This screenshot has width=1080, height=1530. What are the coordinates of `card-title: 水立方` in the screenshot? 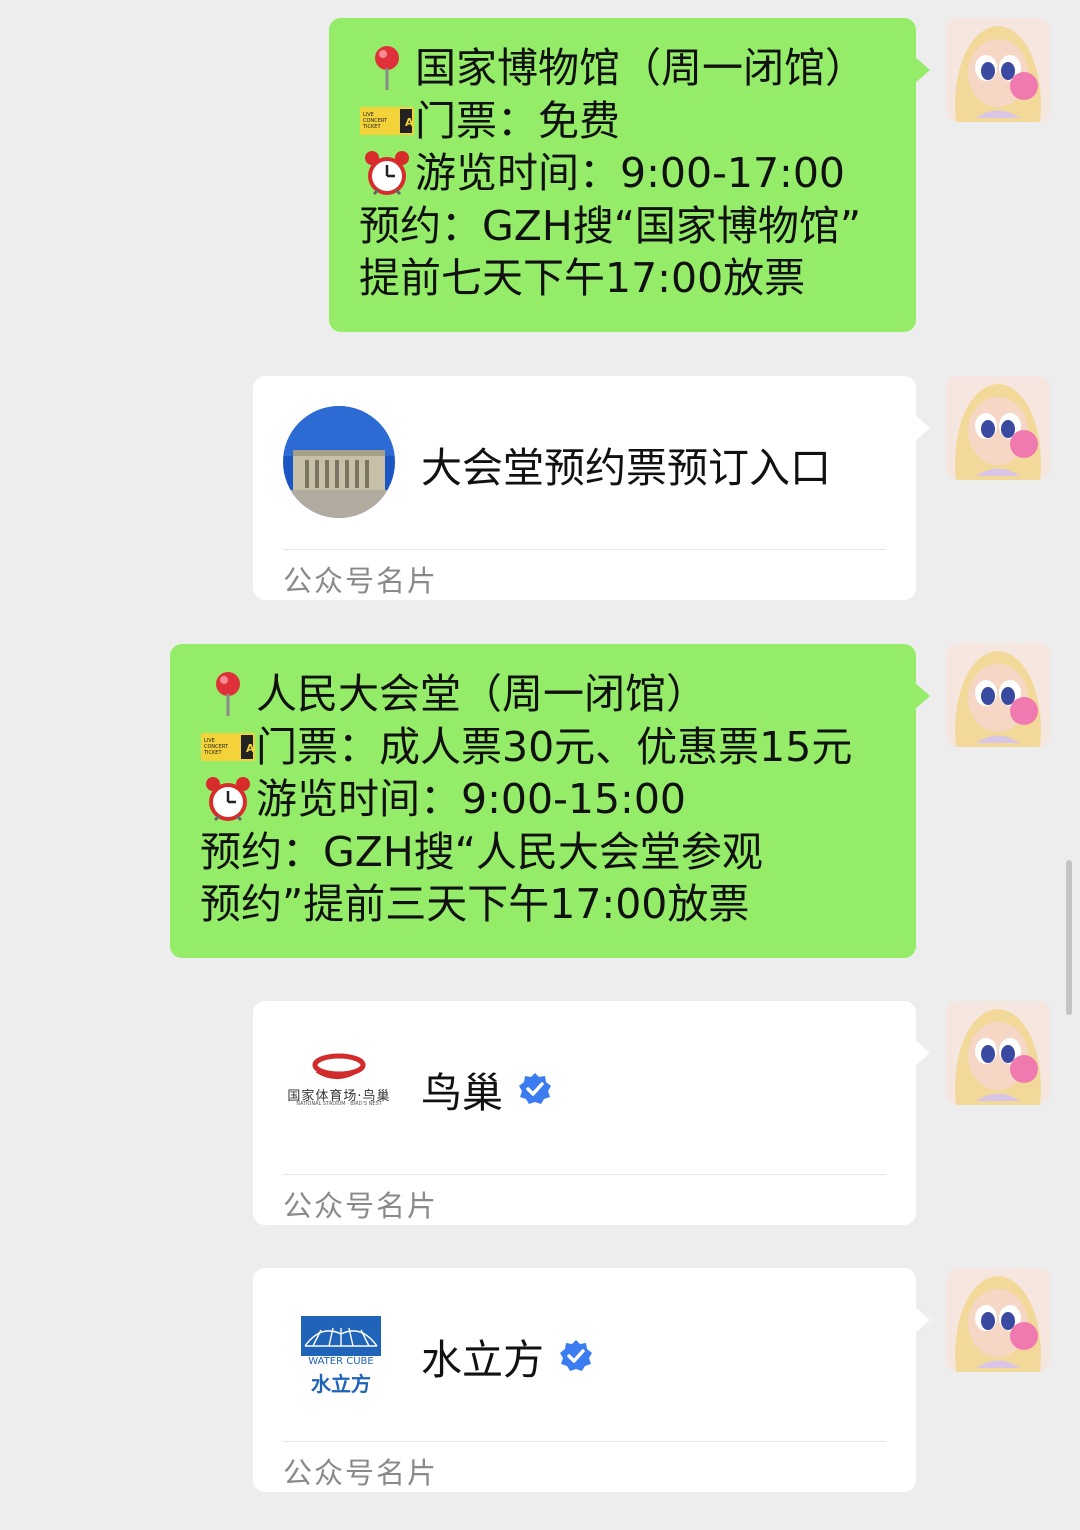 It's located at (507, 1357).